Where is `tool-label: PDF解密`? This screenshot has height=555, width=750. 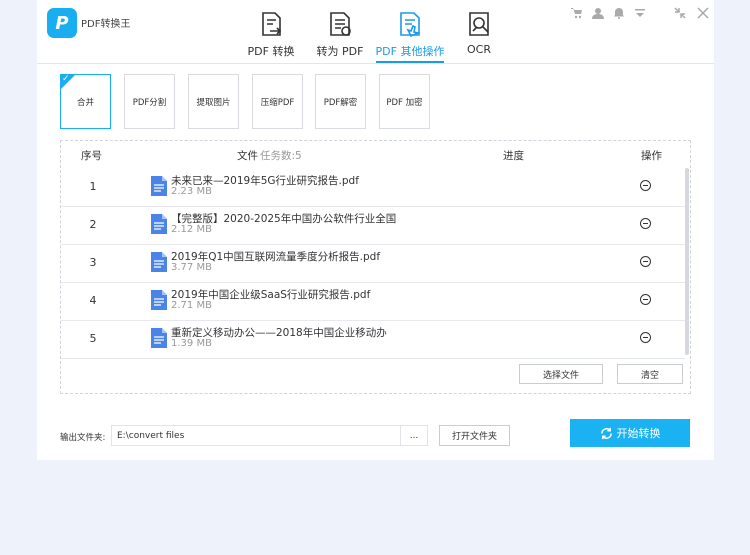 tool-label: PDF解密 is located at coordinates (340, 102).